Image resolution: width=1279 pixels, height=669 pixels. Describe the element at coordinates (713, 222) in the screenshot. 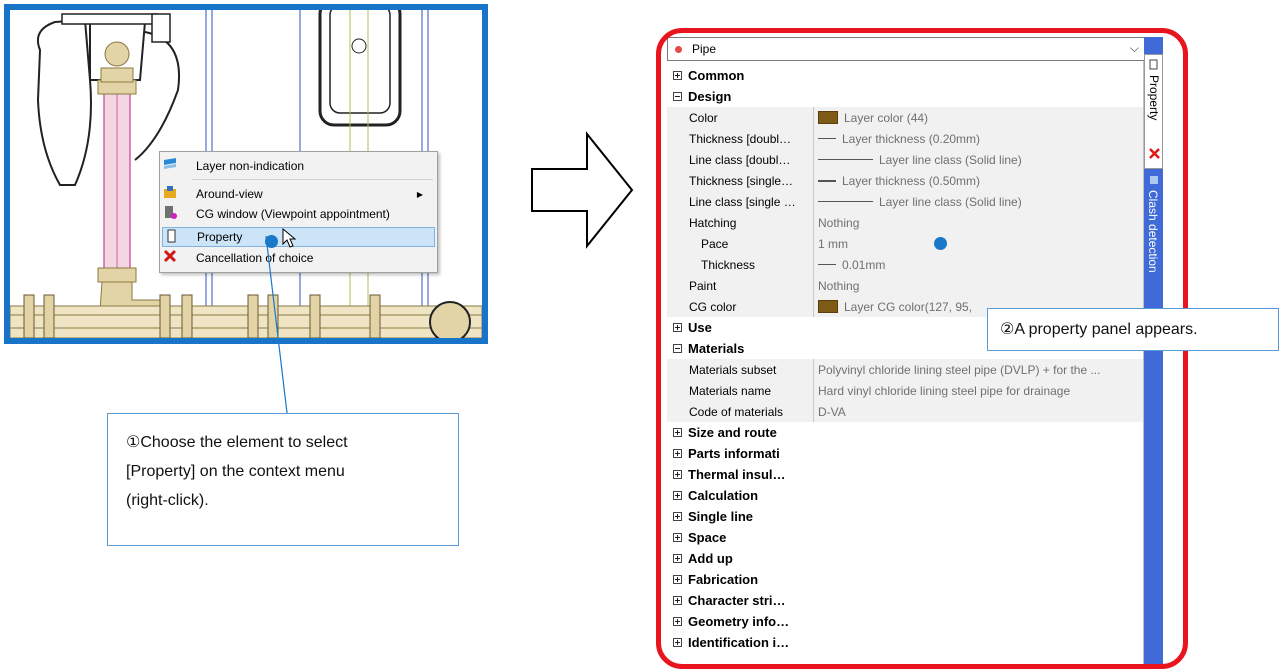

I see `property-name: Hatching` at that location.